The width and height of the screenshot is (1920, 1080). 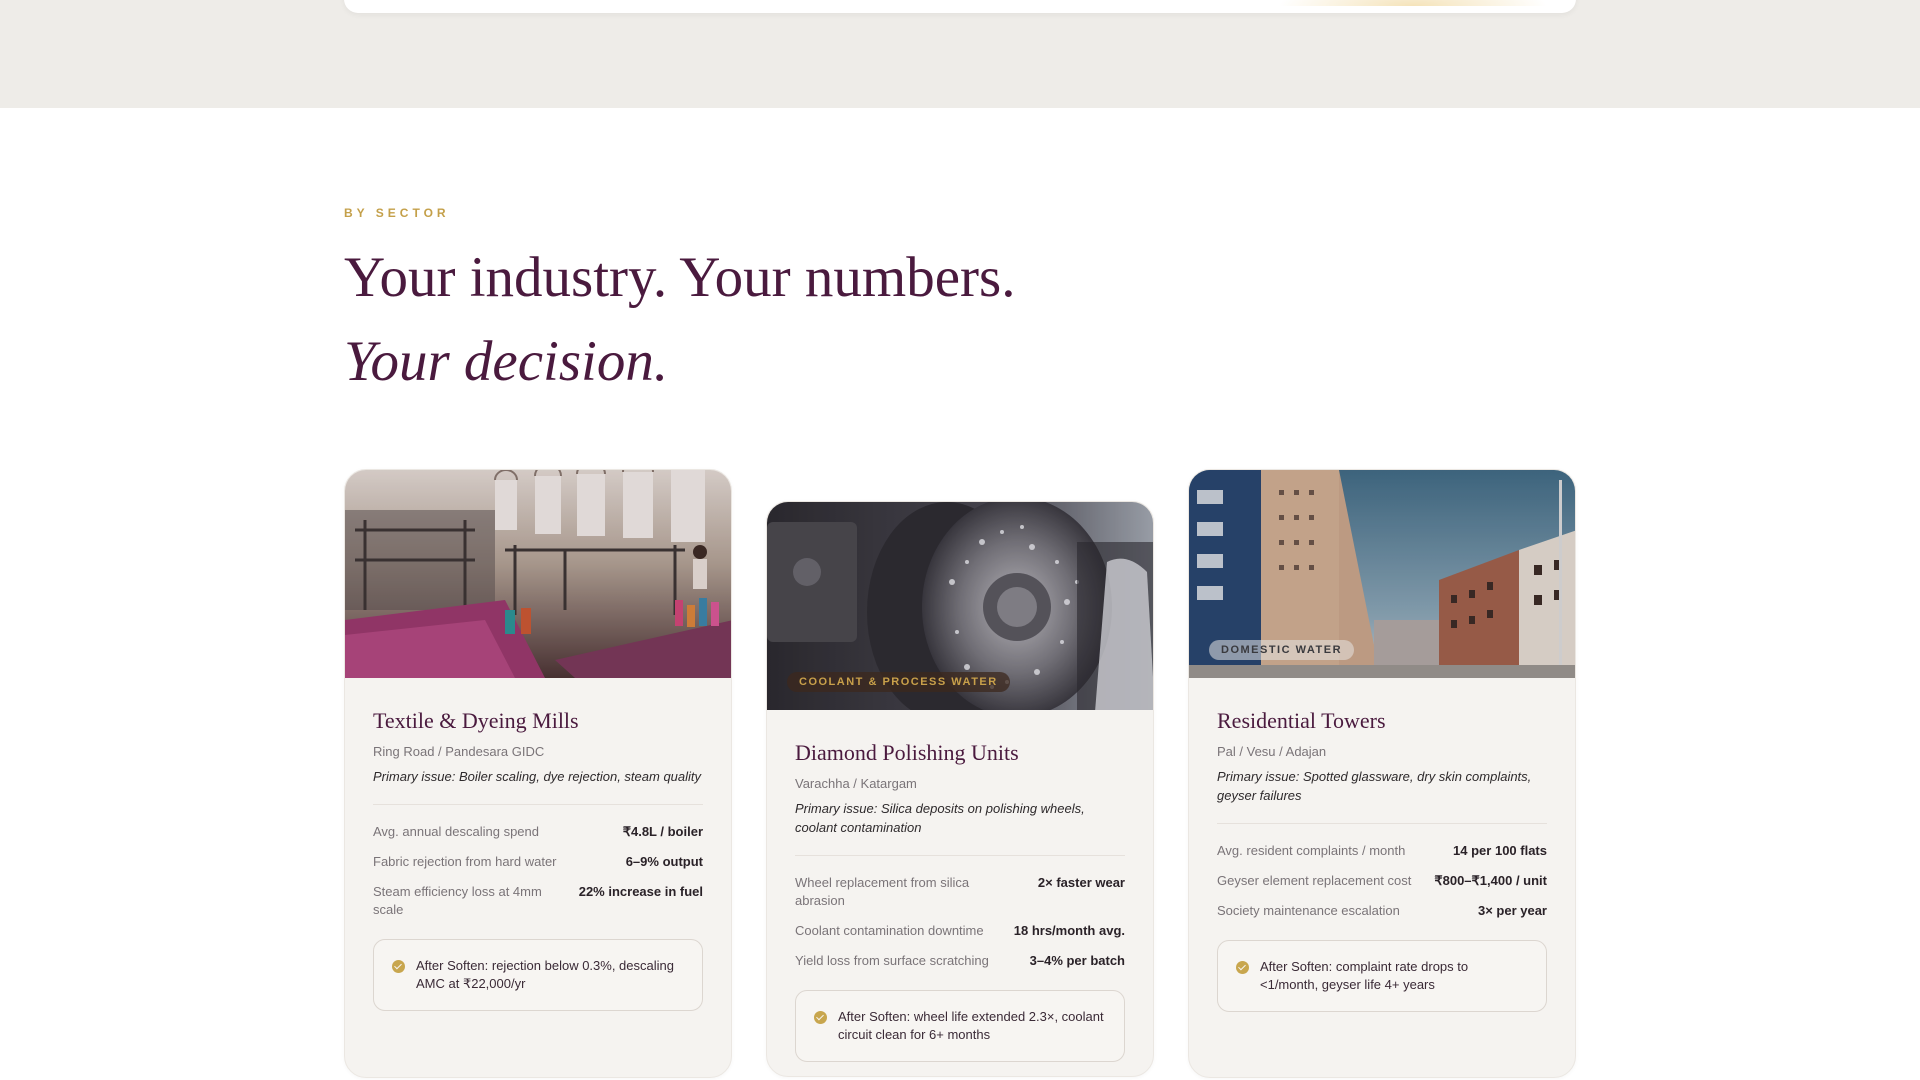 What do you see at coordinates (1301, 720) in the screenshot?
I see `card-title: Residential Towers` at bounding box center [1301, 720].